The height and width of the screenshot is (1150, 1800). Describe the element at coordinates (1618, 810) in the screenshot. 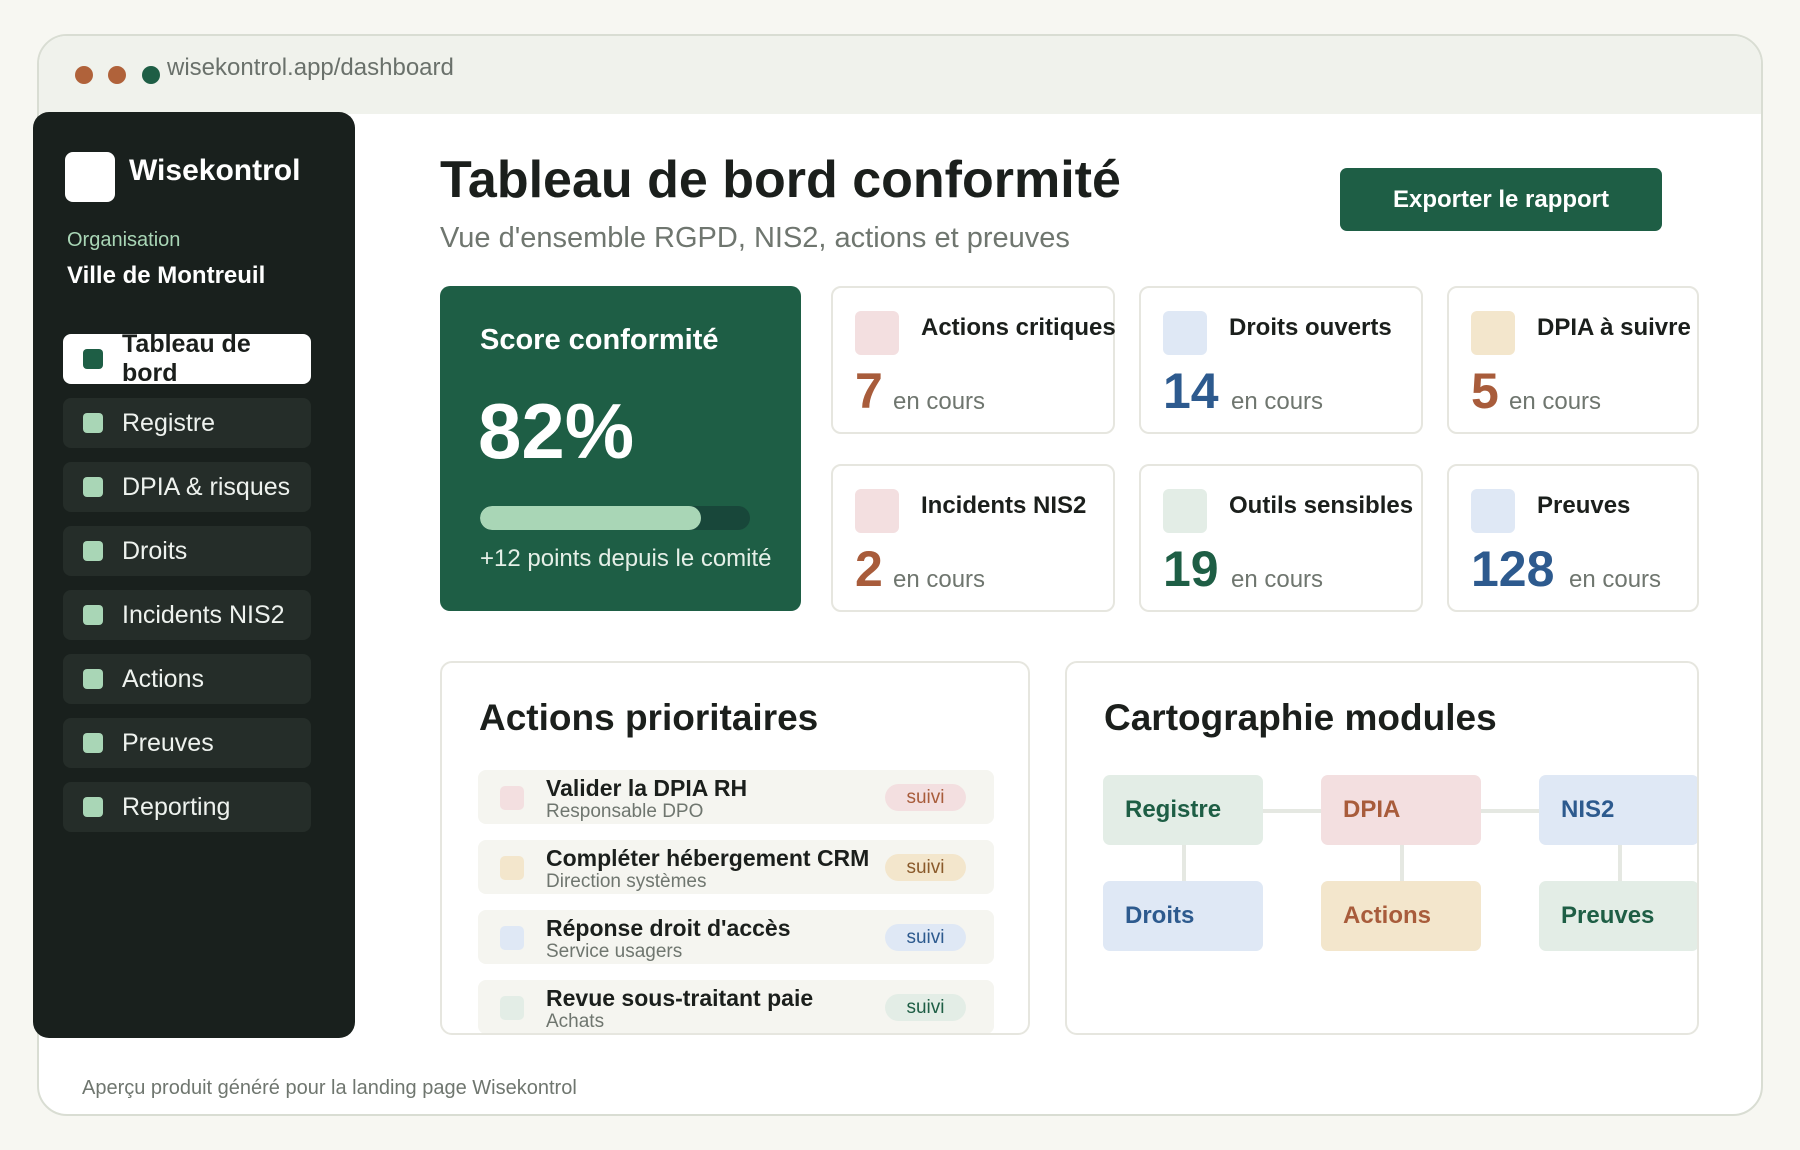

I see `module-nis2: NIS2` at that location.